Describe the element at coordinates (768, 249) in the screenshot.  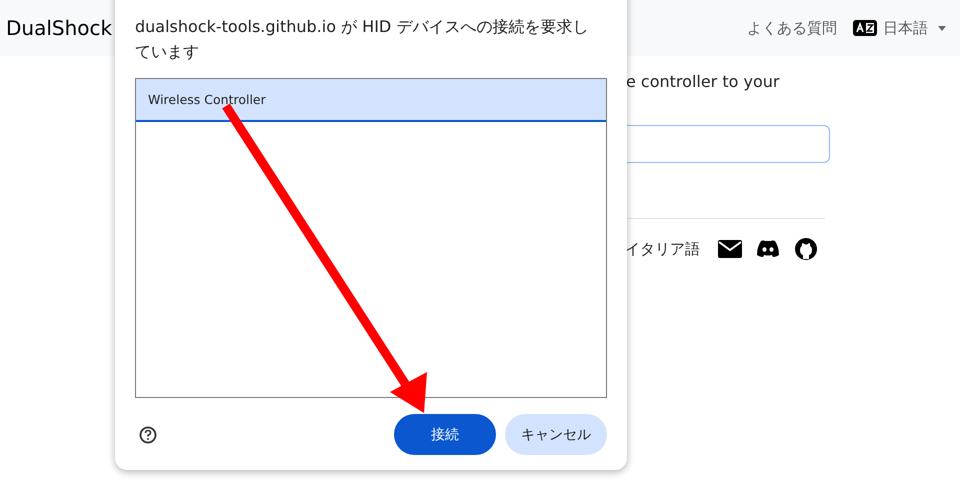
I see `discord-icon` at that location.